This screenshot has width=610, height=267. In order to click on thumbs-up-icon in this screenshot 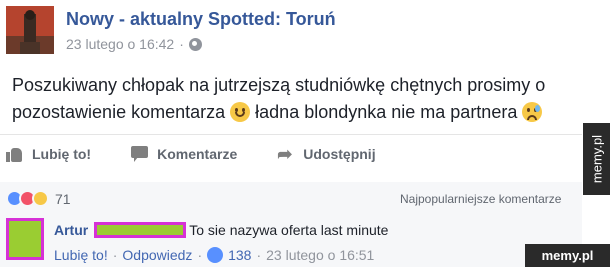, I will do `click(15, 154)`.